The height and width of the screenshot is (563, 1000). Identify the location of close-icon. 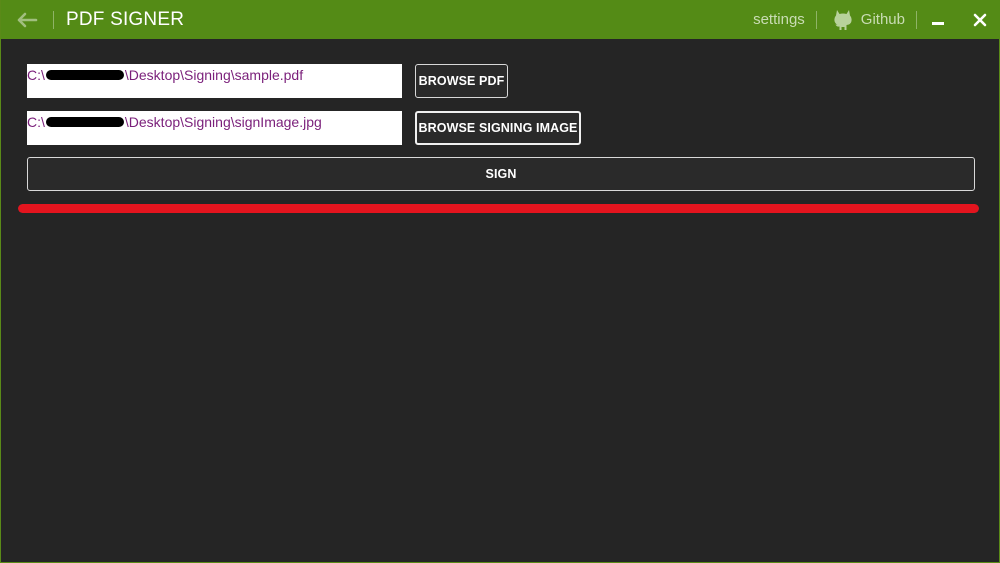
(980, 19).